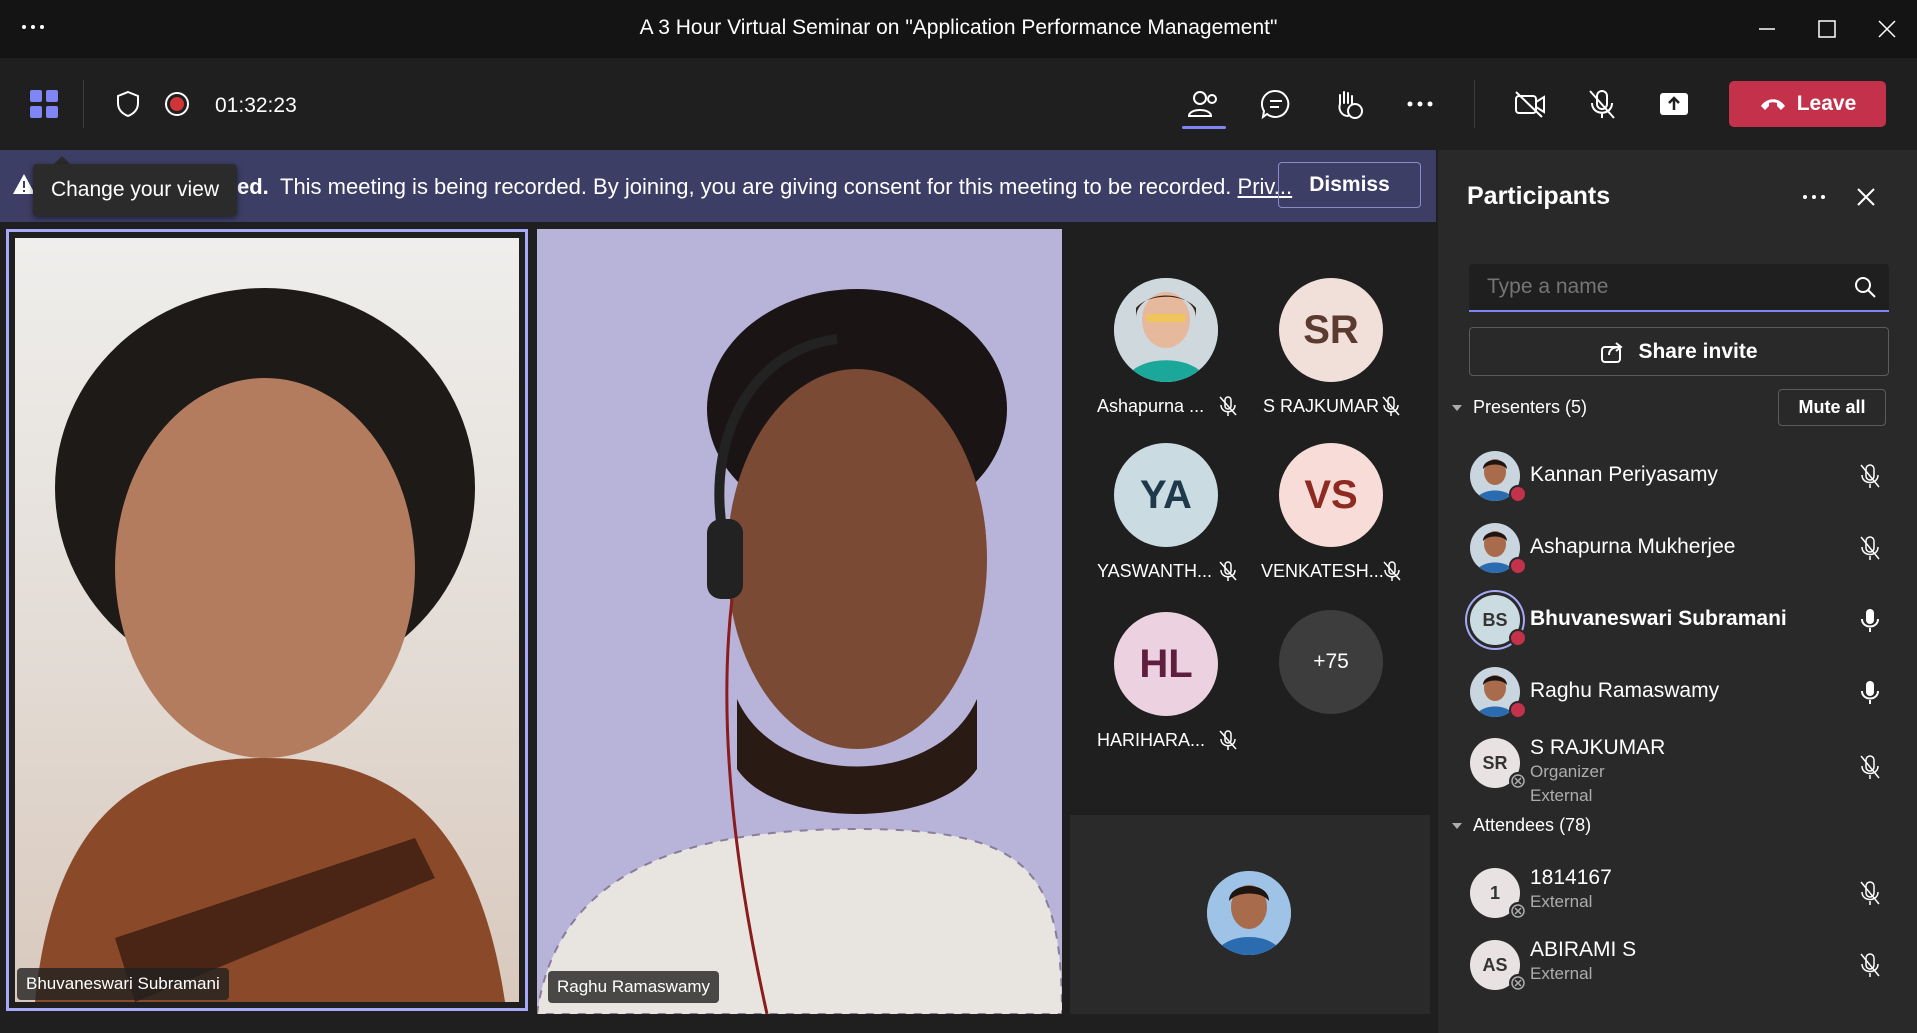 The image size is (1917, 1033). I want to click on close-window-button, so click(1887, 29).